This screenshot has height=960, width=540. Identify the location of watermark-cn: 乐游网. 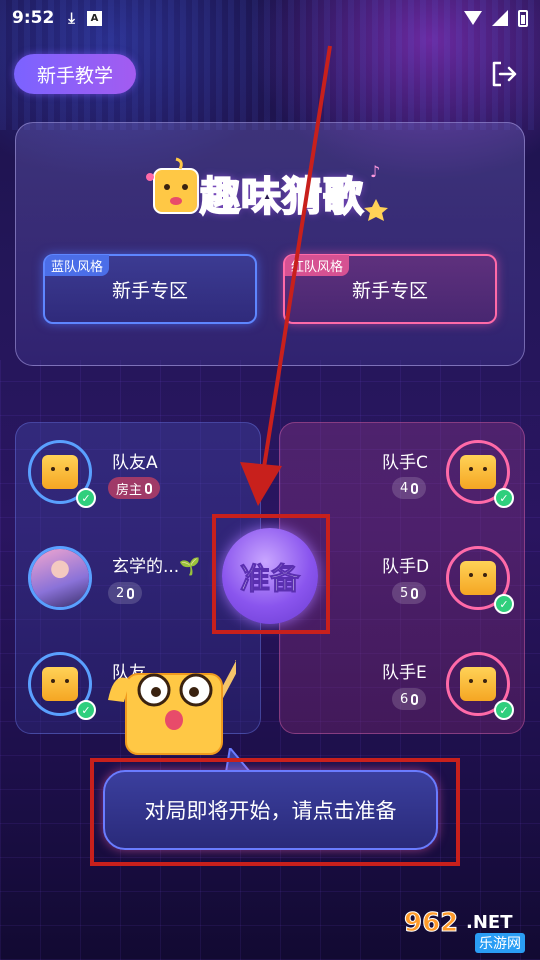
(500, 943).